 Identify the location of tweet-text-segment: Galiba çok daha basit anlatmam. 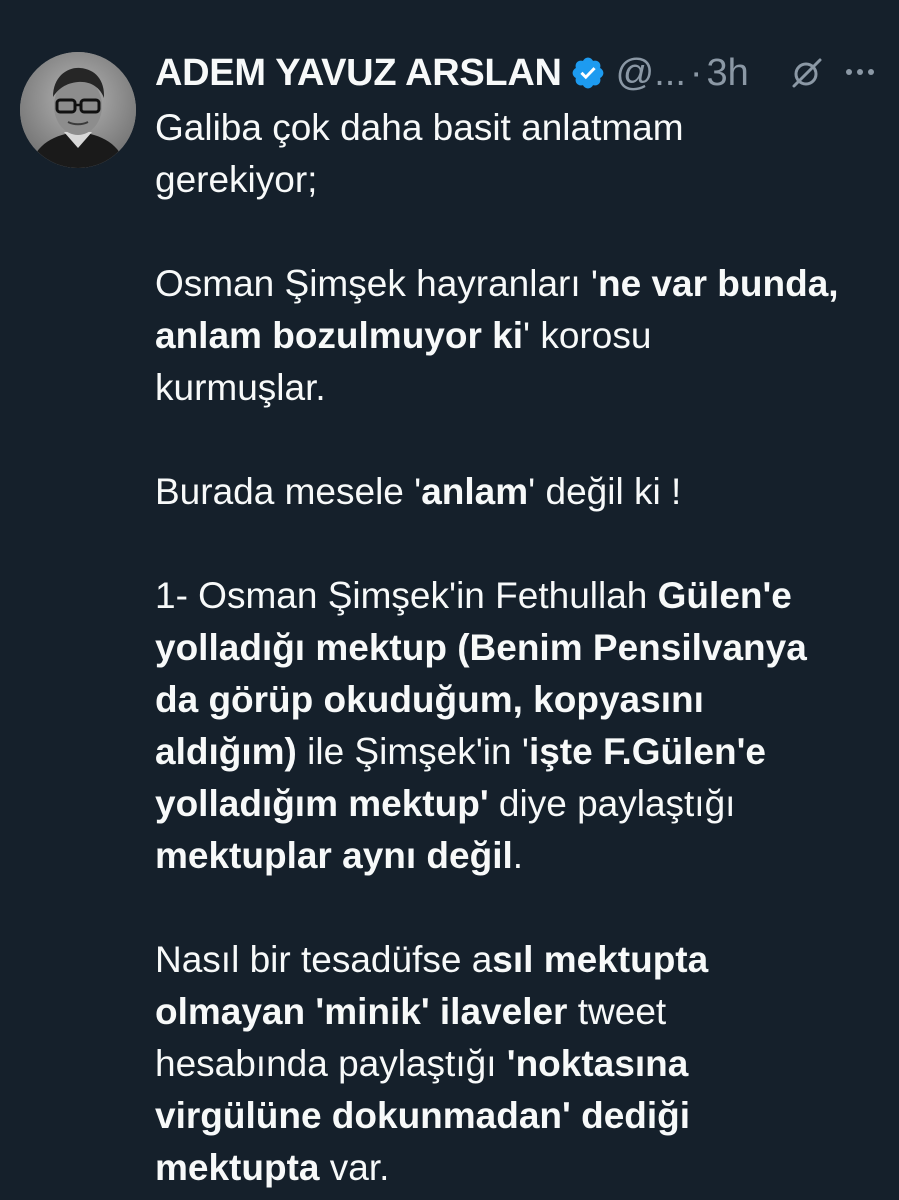
(419, 127).